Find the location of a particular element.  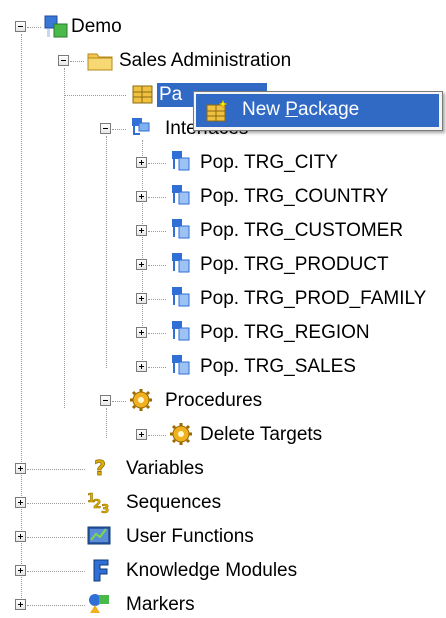

tree-label-sequences: Sequences is located at coordinates (173, 503).